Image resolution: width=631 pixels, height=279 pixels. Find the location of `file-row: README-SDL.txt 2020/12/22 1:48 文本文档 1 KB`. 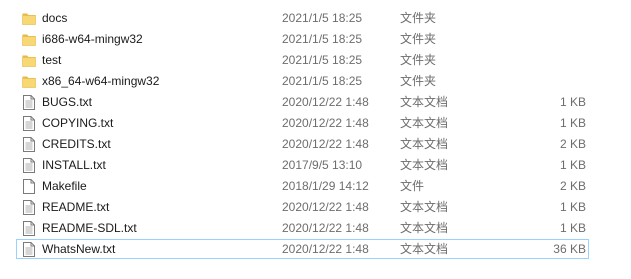

file-row: README-SDL.txt 2020/12/22 1:48 文本文档 1 KB is located at coordinates (315, 228).